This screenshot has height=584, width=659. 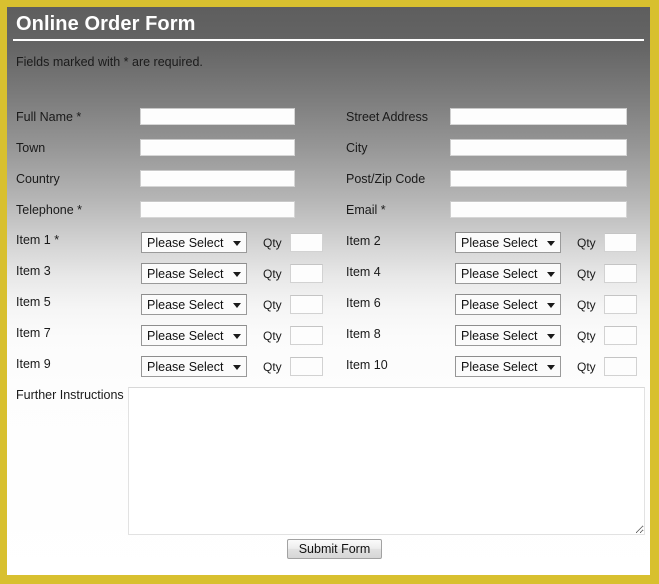 What do you see at coordinates (538, 147) in the screenshot?
I see `city-input` at bounding box center [538, 147].